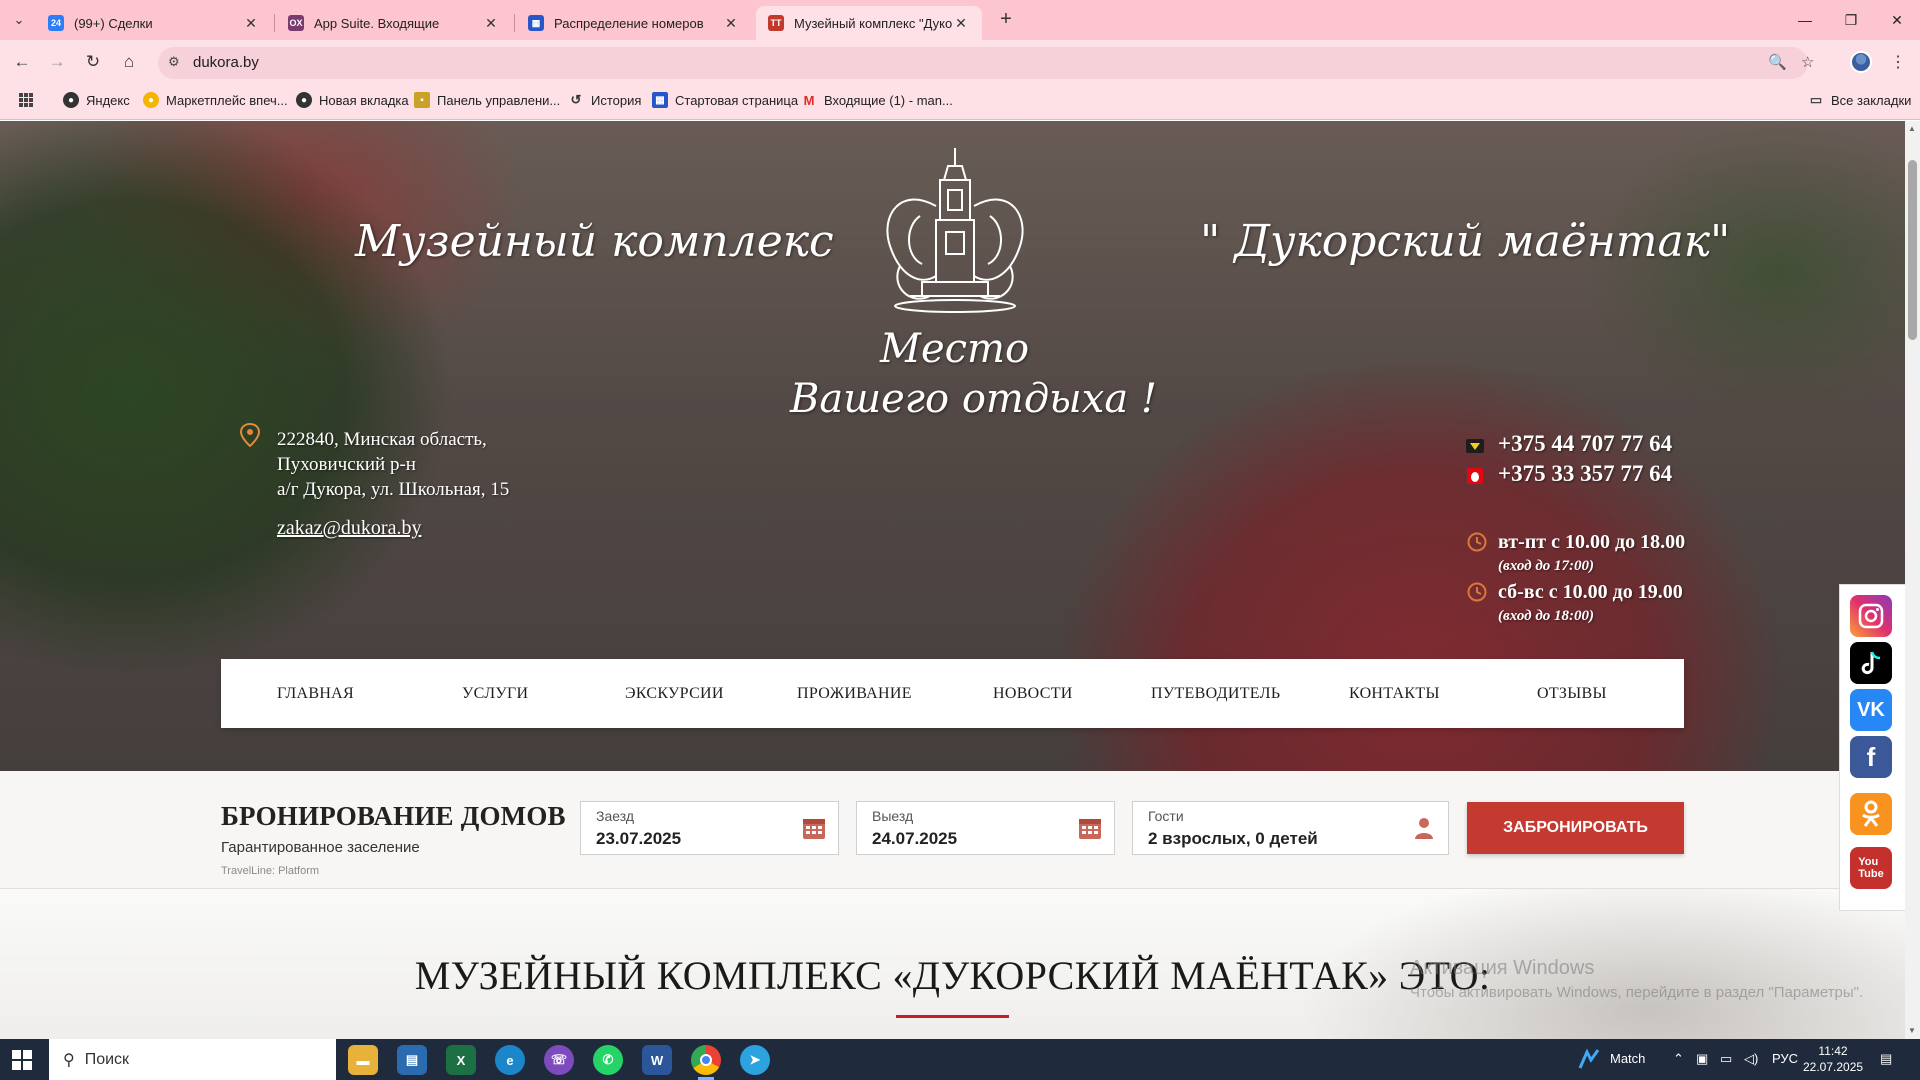  What do you see at coordinates (1572, 693) in the screenshot?
I see `nav-reviews: ОТЗЫВЫ` at bounding box center [1572, 693].